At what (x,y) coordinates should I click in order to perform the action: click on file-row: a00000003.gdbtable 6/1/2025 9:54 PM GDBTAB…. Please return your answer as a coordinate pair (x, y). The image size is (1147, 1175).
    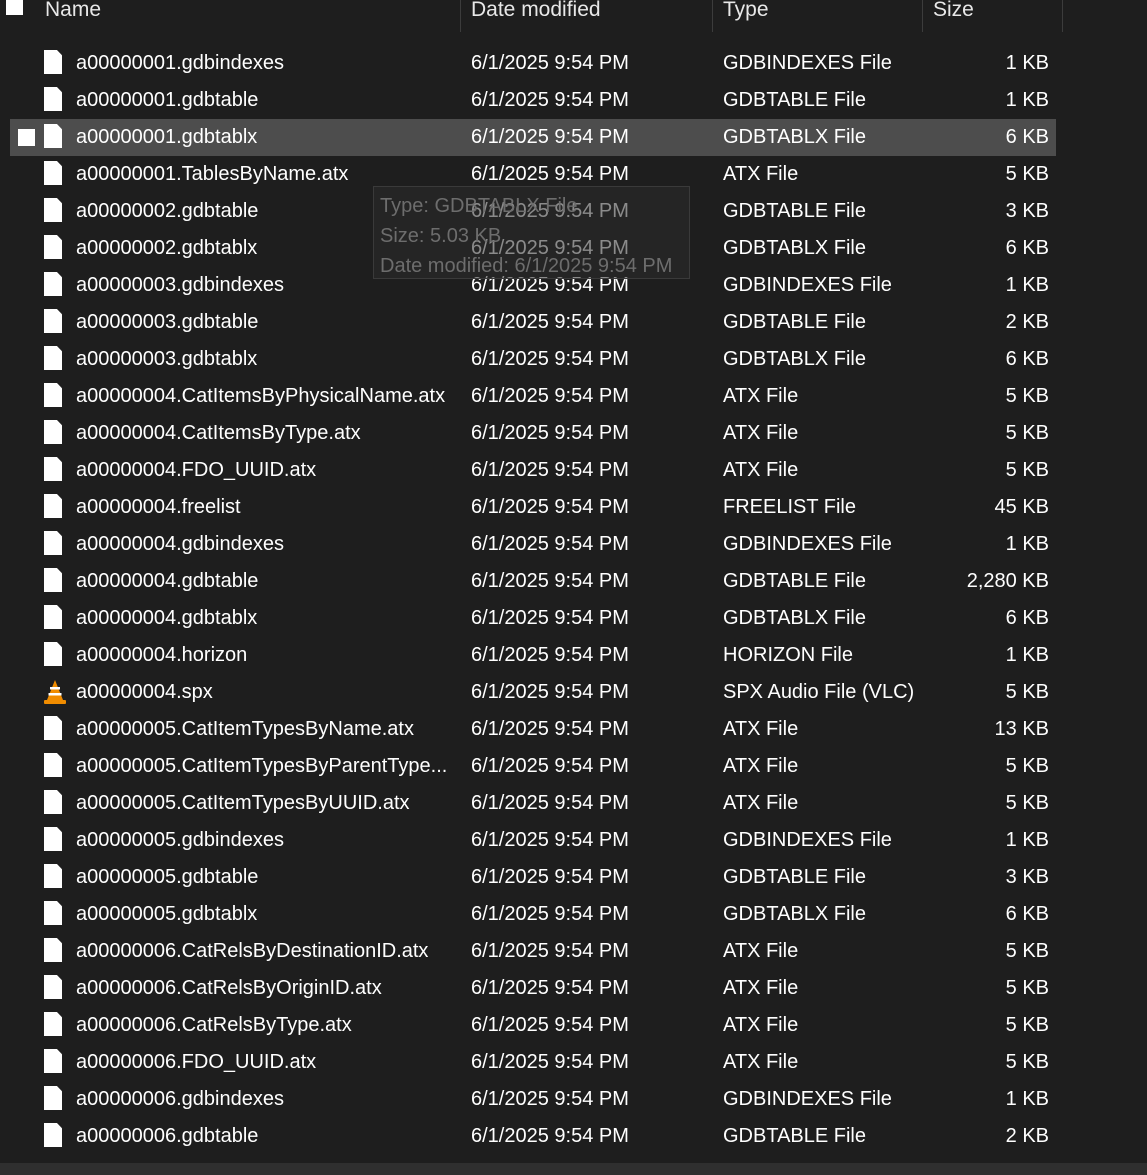
    Looking at the image, I should click on (533, 322).